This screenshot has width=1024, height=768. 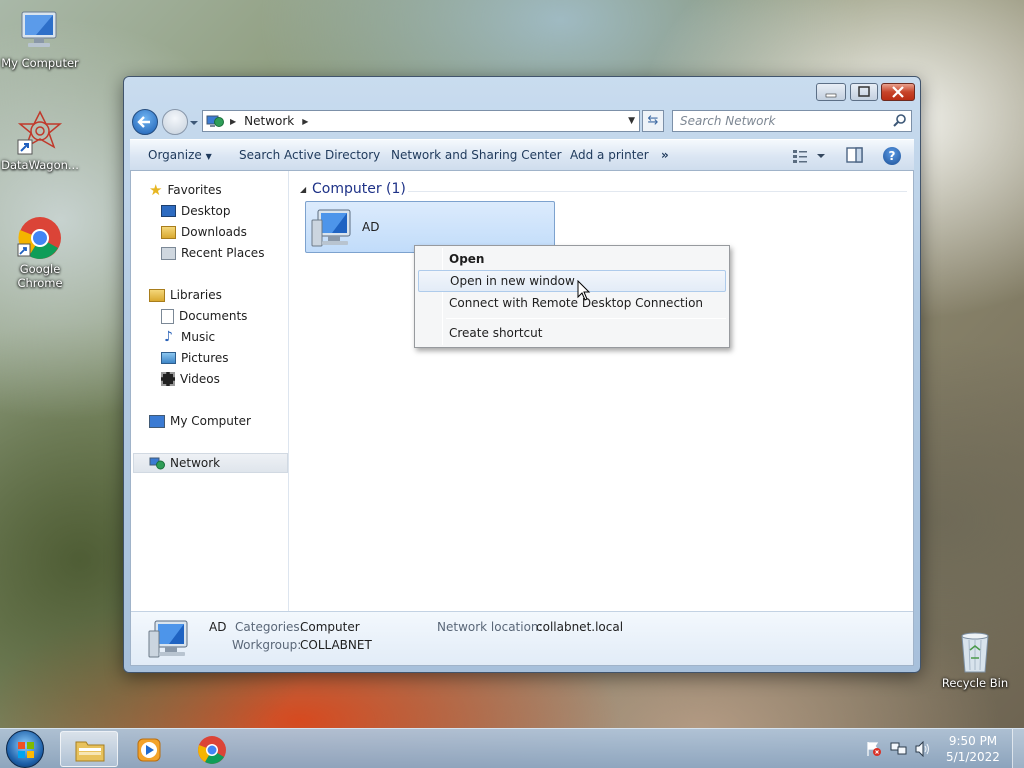 I want to click on menu-item-create-shortcut: Create shortcut, so click(x=572, y=333).